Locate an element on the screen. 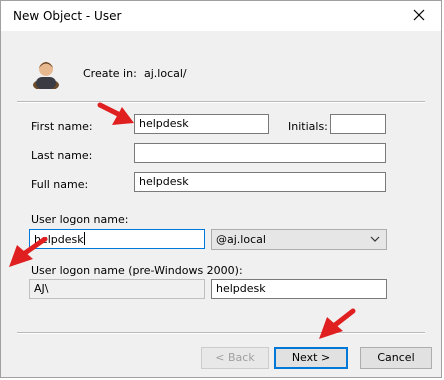 The height and width of the screenshot is (380, 444). full-name-label: Full name: is located at coordinates (60, 184).